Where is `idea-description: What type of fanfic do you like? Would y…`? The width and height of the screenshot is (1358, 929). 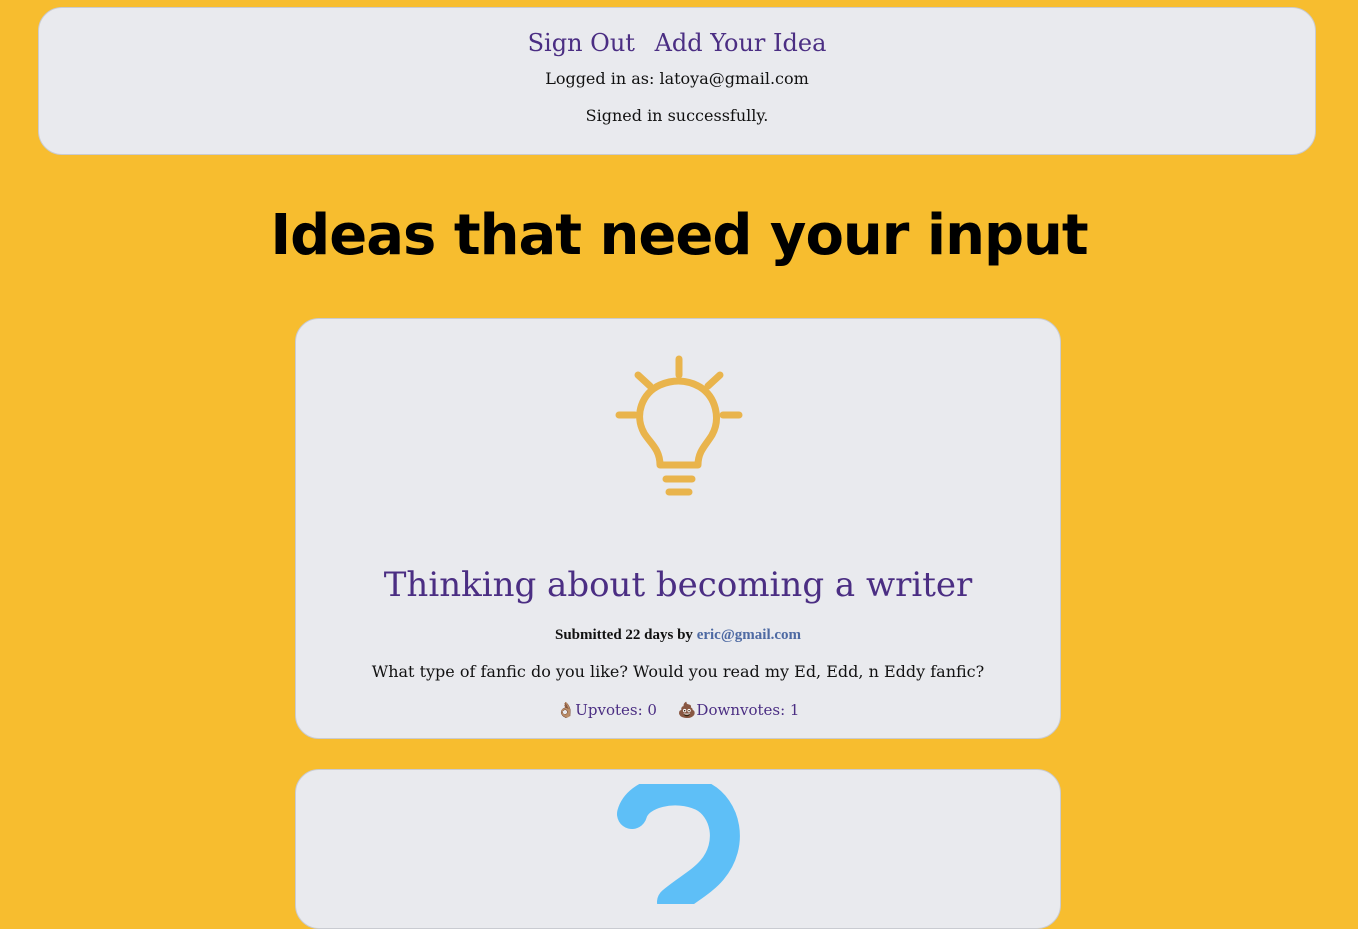
idea-description: What type of fanfic do you like? Would y… is located at coordinates (678, 671).